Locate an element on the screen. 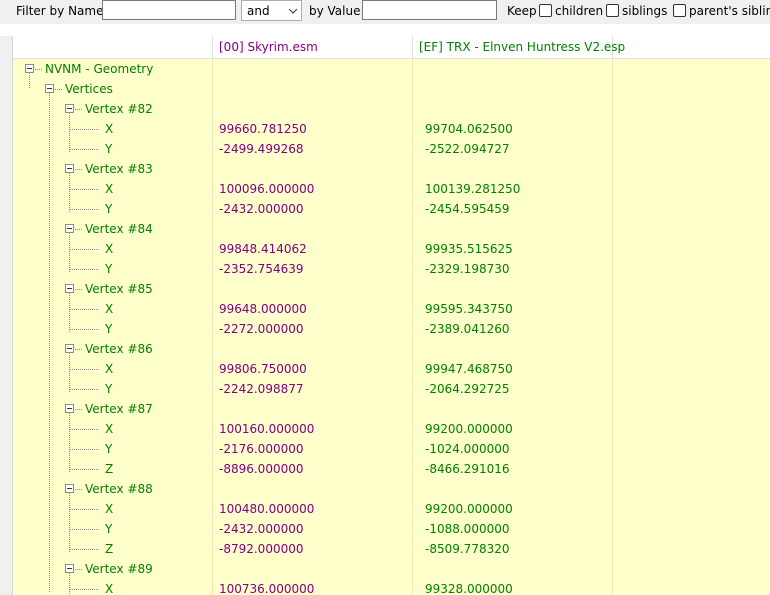  tree-node-label: Vertex #83 is located at coordinates (119, 169).